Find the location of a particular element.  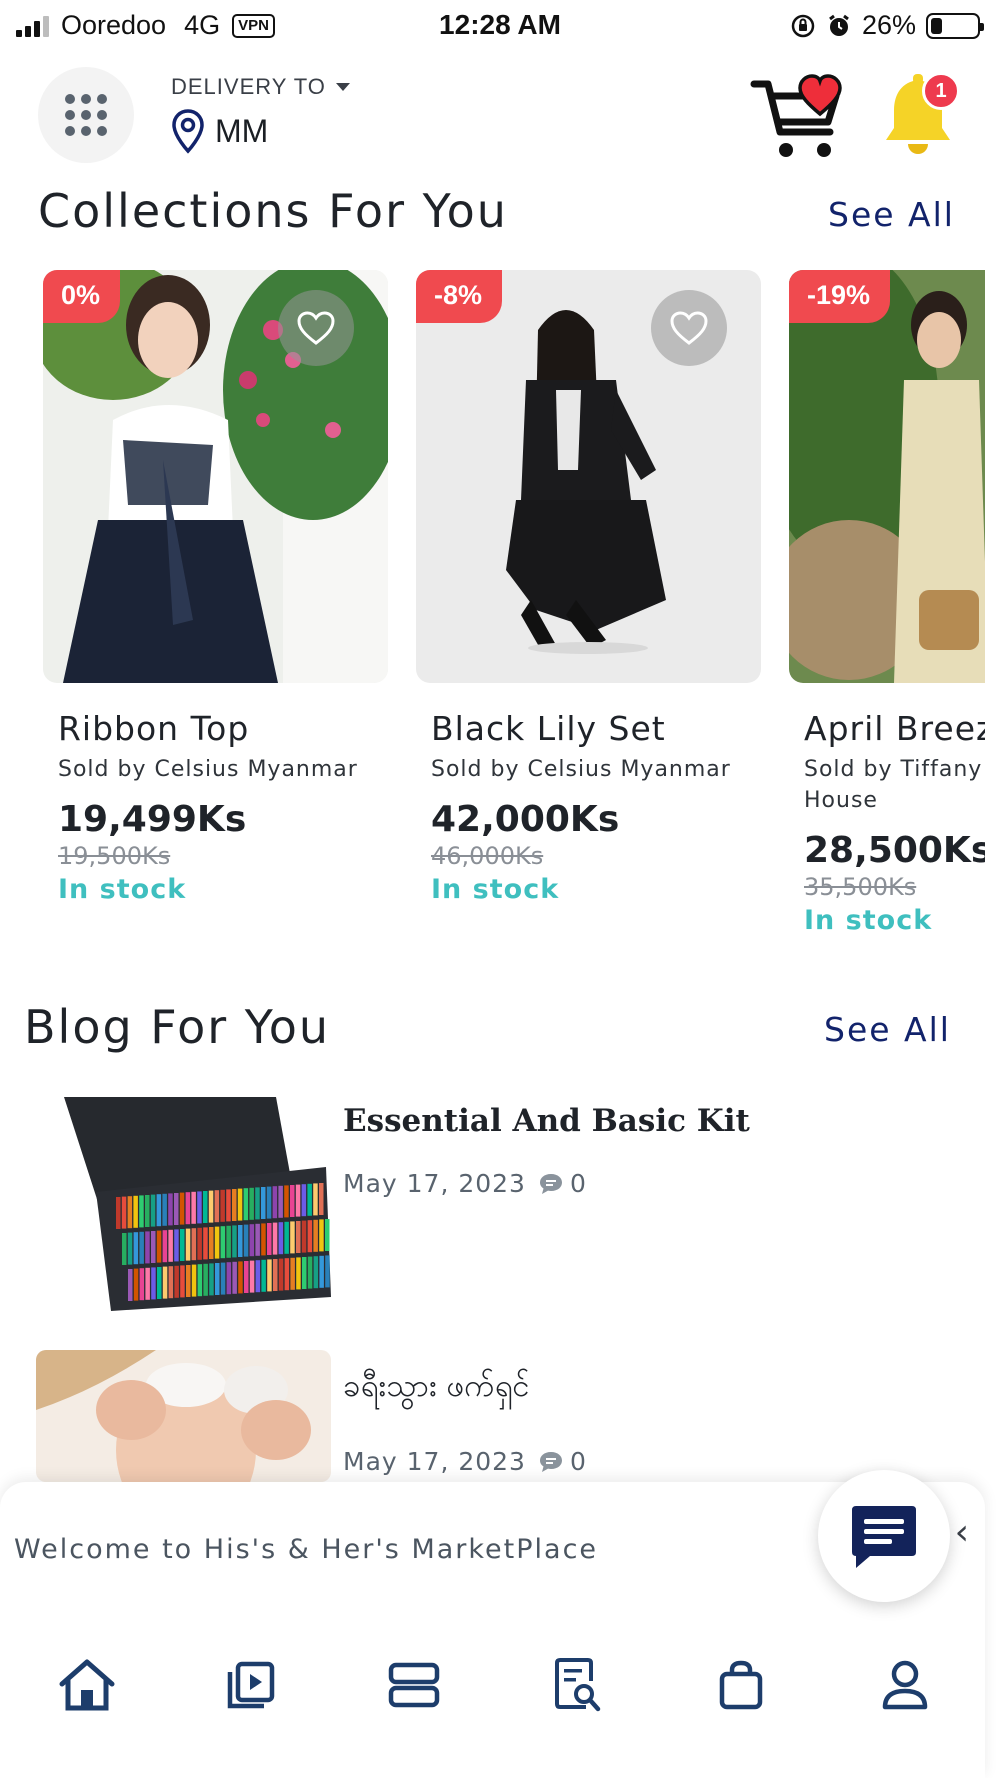

product-price: 19,499Ks is located at coordinates (152, 819).